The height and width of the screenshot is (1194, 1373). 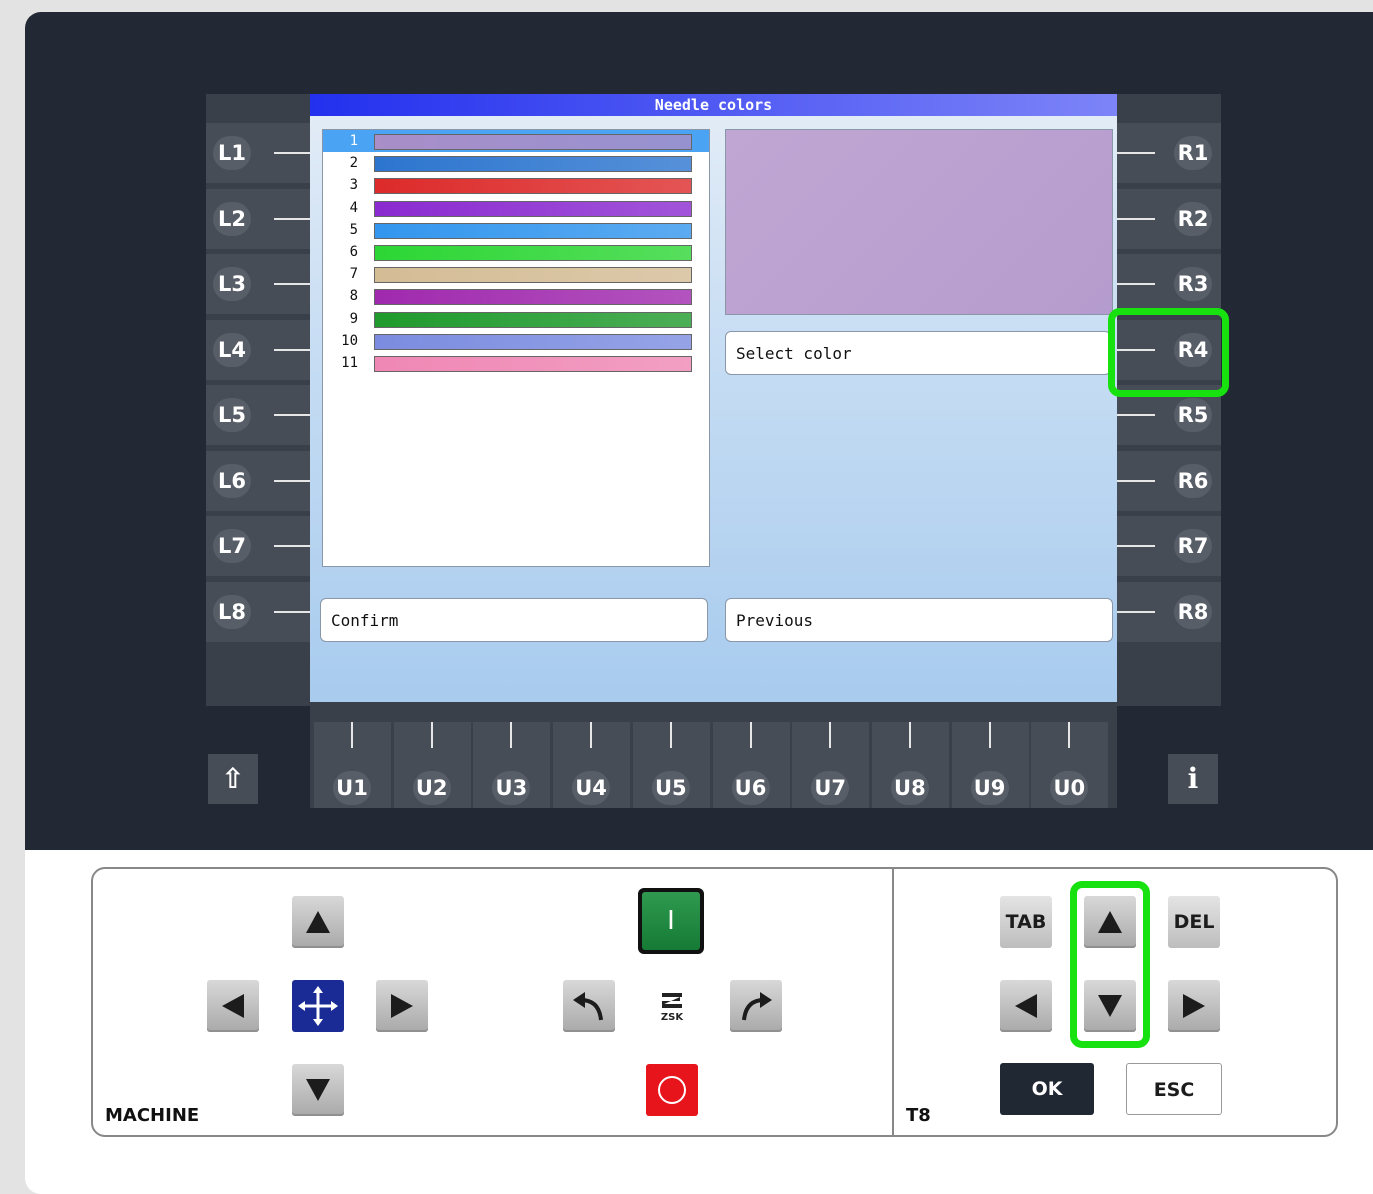 I want to click on softkey-label: L8, so click(x=232, y=612).